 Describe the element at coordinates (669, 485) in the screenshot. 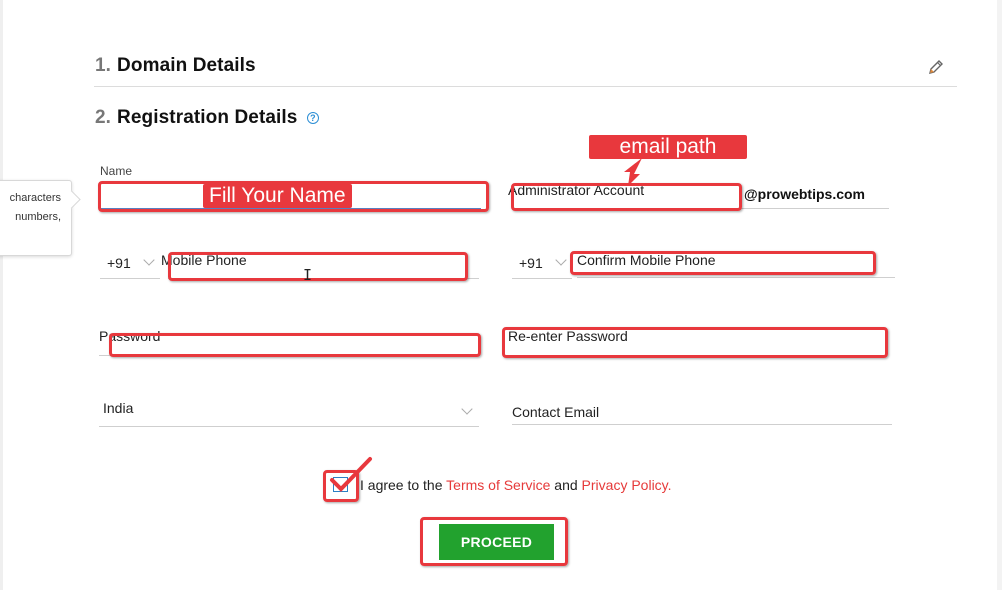

I see `agree-suffix: .` at that location.